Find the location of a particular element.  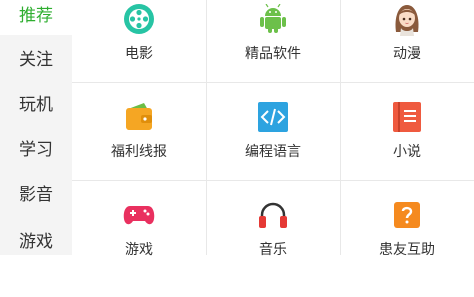

category-novel: 小说 is located at coordinates (407, 149).